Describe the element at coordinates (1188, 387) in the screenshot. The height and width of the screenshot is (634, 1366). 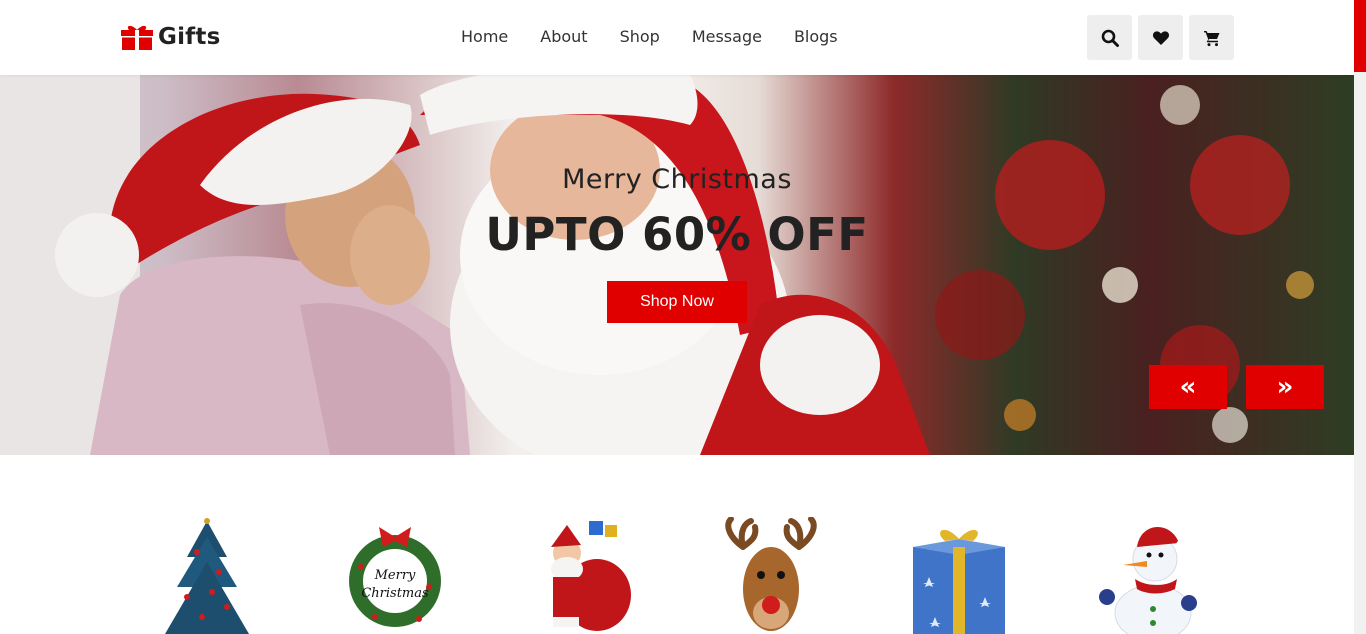
I see `slider-prev-button: «` at that location.